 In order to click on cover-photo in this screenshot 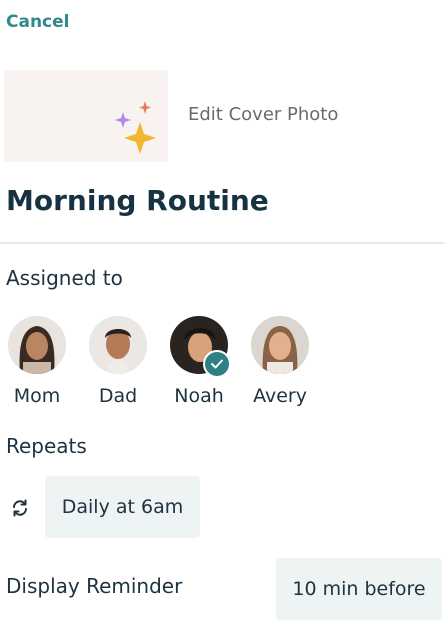, I will do `click(86, 116)`.